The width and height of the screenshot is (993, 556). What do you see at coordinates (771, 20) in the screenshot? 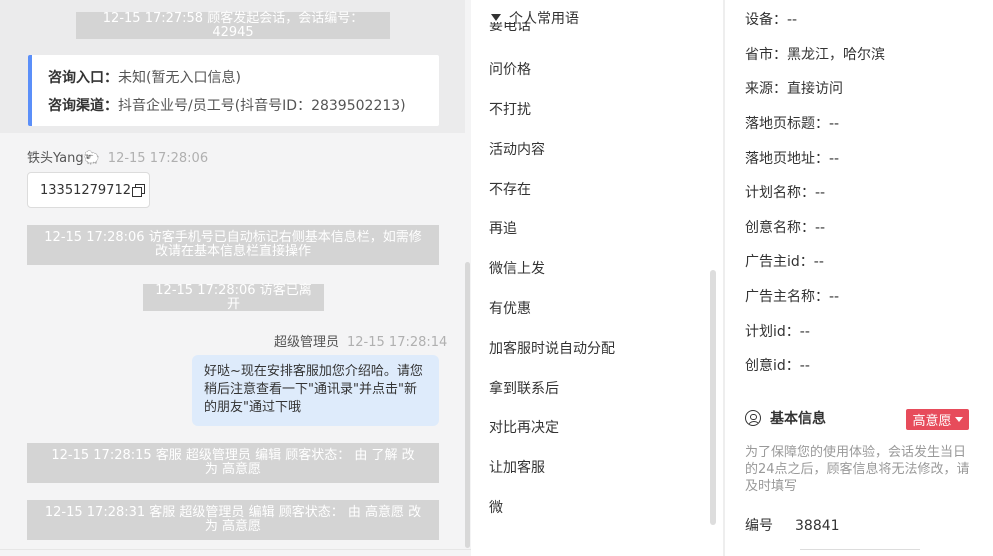
I see `field-device: 设备：--` at bounding box center [771, 20].